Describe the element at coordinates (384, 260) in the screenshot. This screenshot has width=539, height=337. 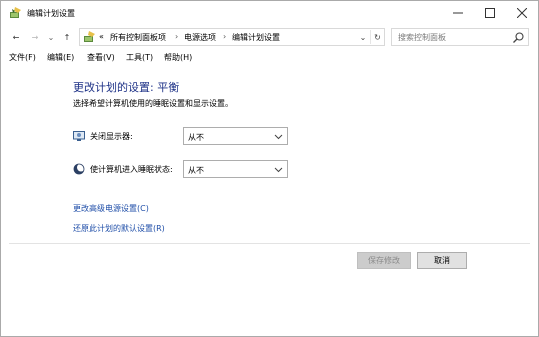
I see `save-changes-button: 保存修改` at that location.